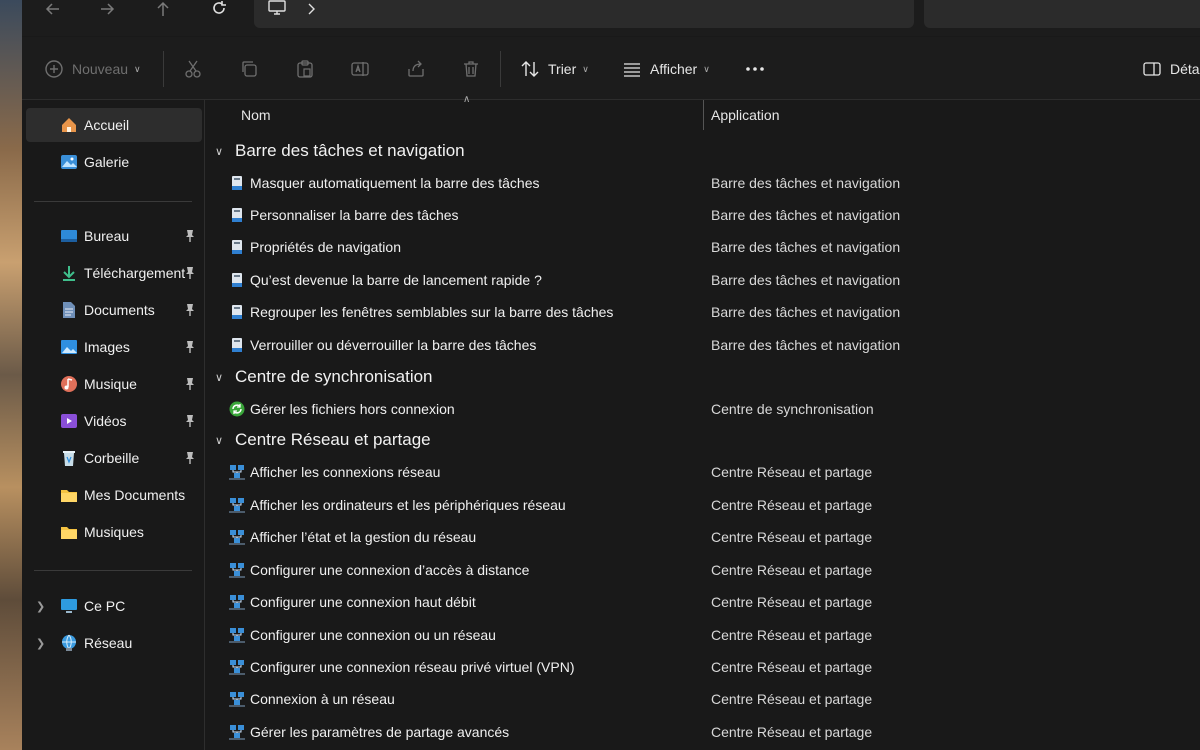 This screenshot has height=750, width=1200. What do you see at coordinates (703, 115) in the screenshot?
I see `column-resize-handle` at bounding box center [703, 115].